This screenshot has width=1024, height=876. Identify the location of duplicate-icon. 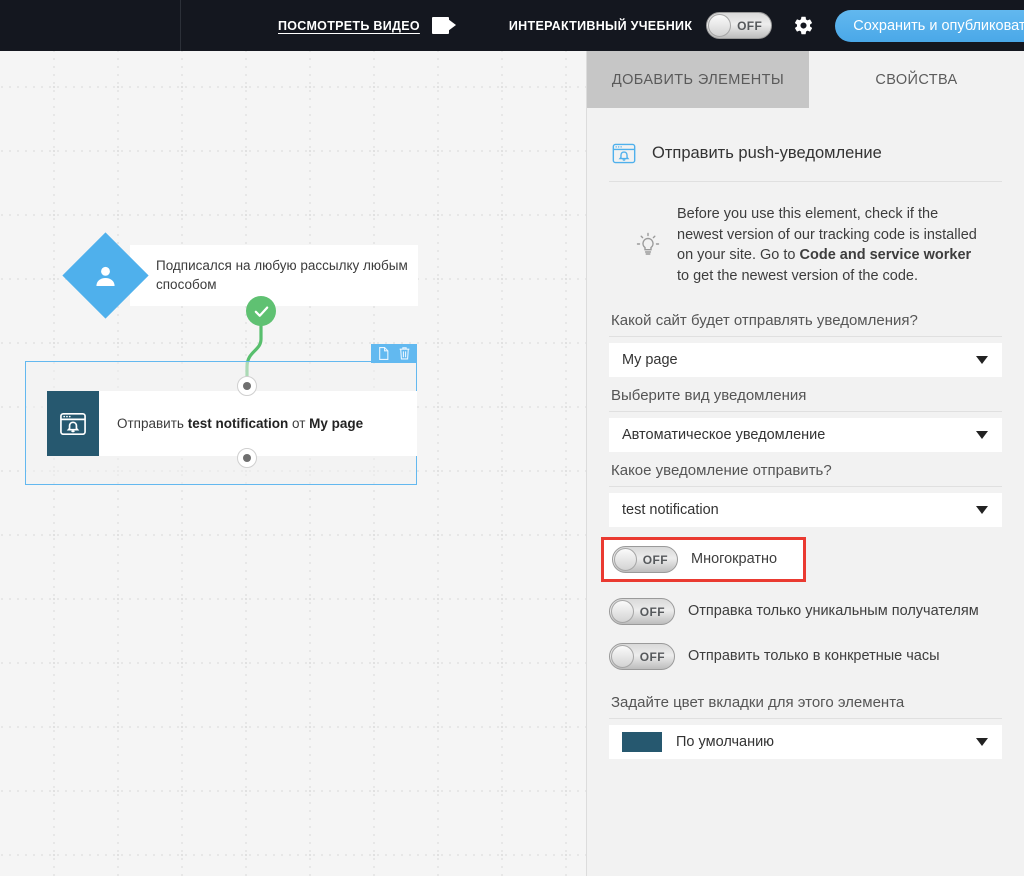
(383, 353).